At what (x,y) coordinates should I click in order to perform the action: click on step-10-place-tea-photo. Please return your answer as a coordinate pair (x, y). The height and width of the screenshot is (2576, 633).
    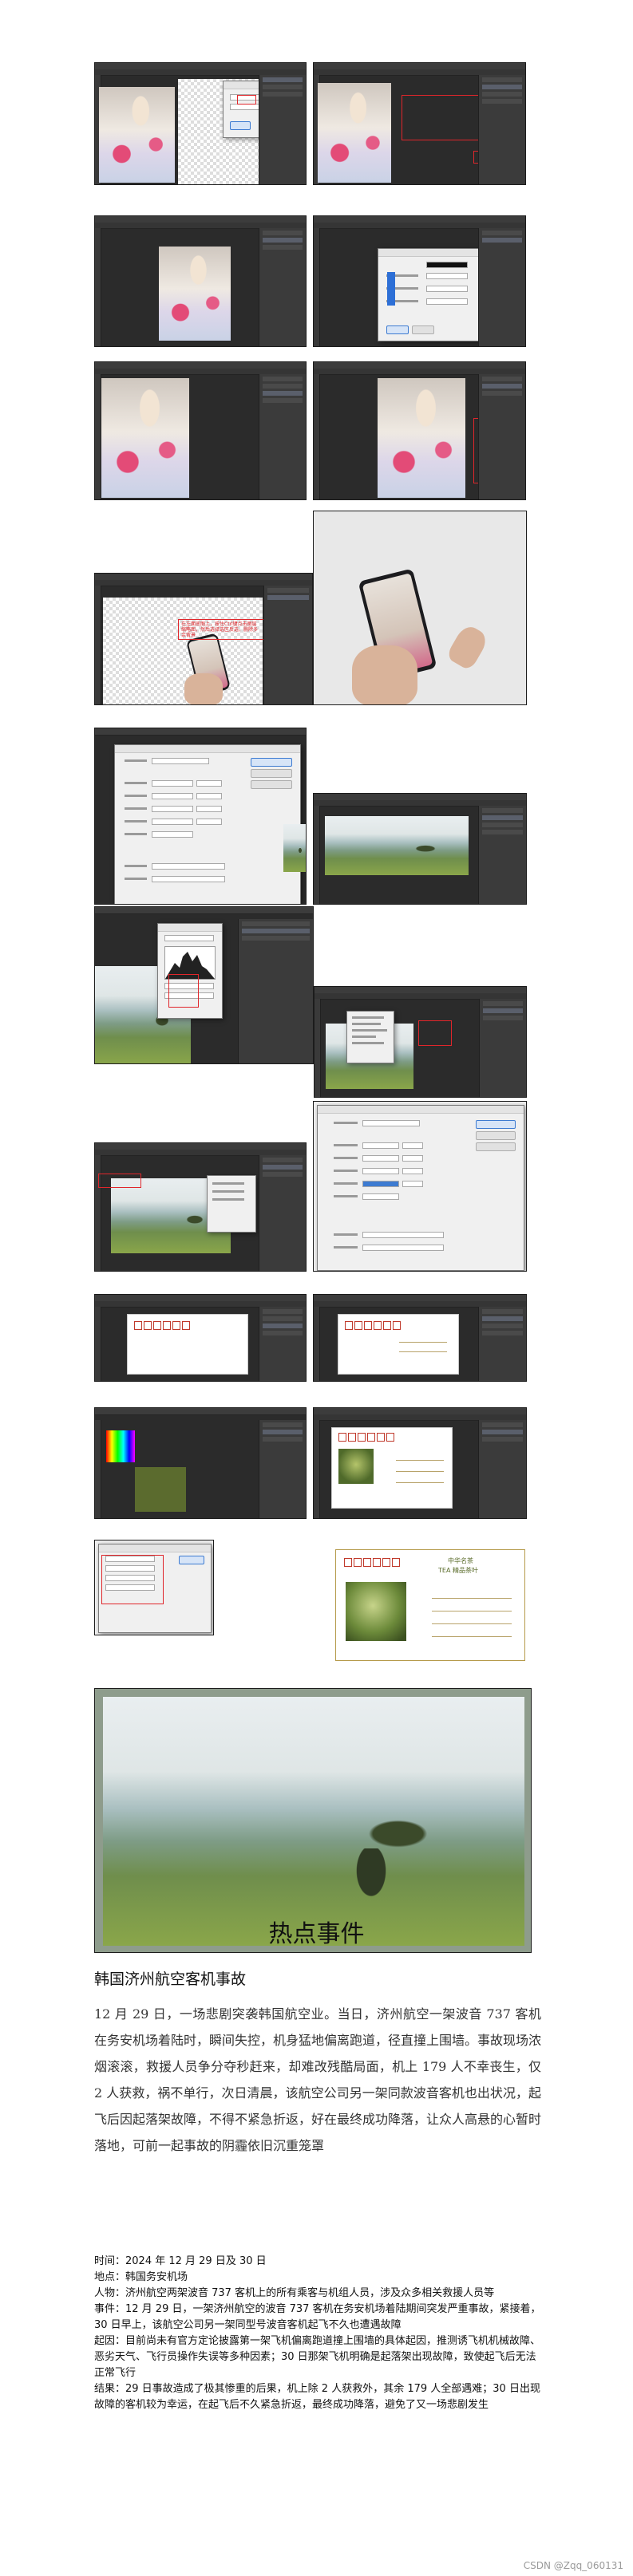
    Looking at the image, I should click on (420, 849).